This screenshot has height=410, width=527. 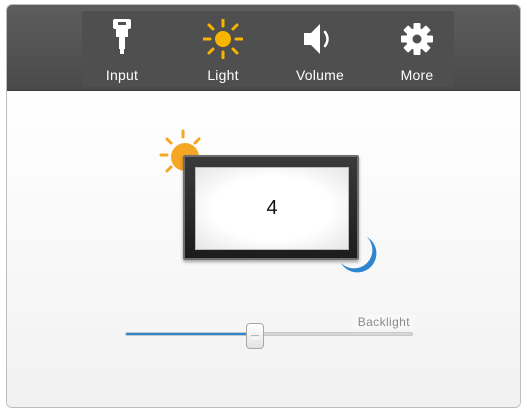 What do you see at coordinates (122, 41) in the screenshot?
I see `input-plug-icon` at bounding box center [122, 41].